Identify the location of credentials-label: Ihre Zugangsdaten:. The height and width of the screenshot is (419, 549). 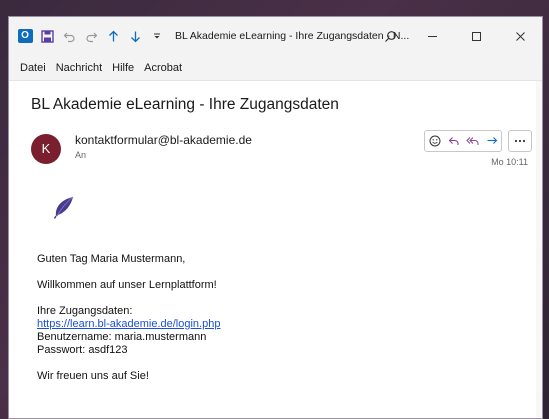
(85, 311).